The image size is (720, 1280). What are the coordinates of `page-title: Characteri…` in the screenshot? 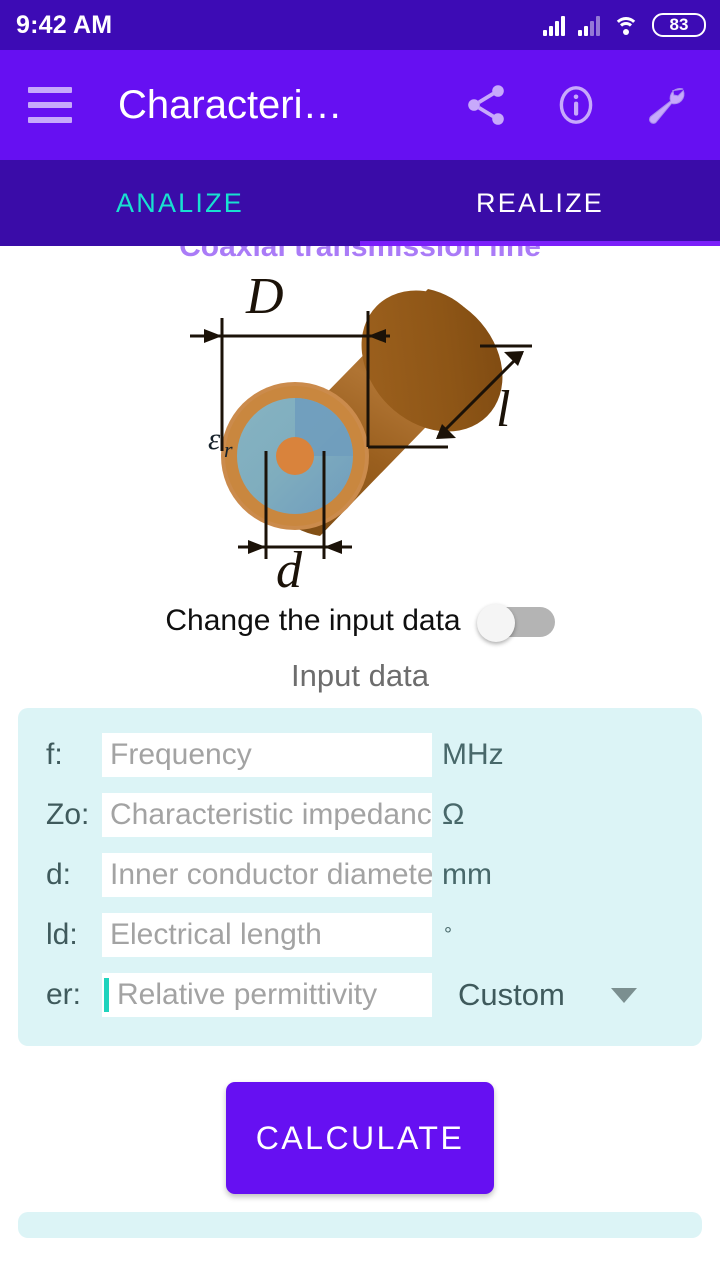 It's located at (230, 104).